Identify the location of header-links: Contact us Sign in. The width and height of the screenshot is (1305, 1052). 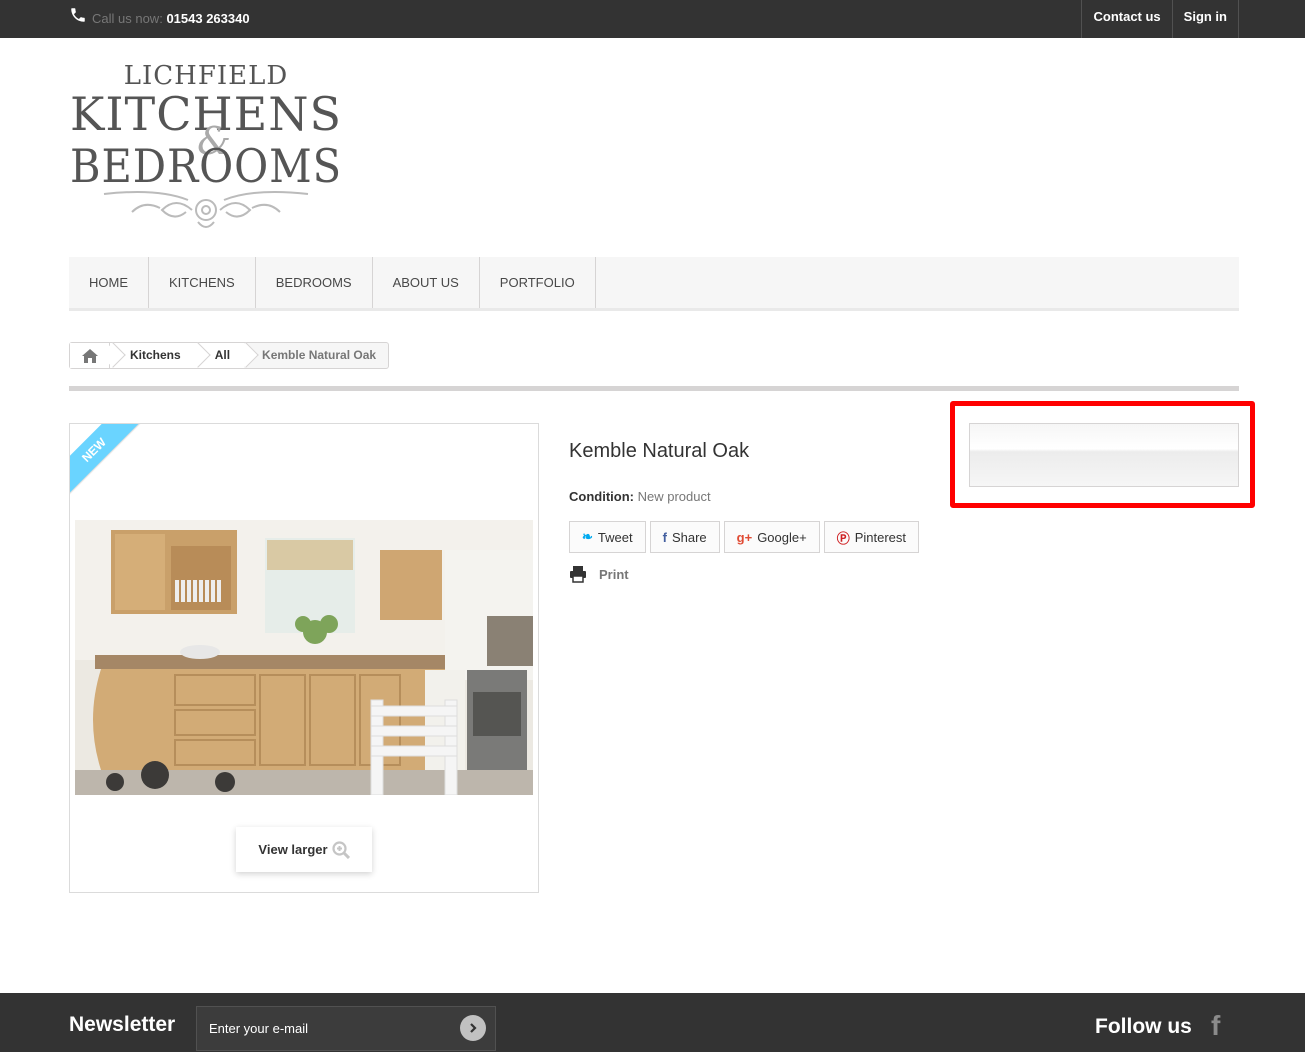
(1160, 19).